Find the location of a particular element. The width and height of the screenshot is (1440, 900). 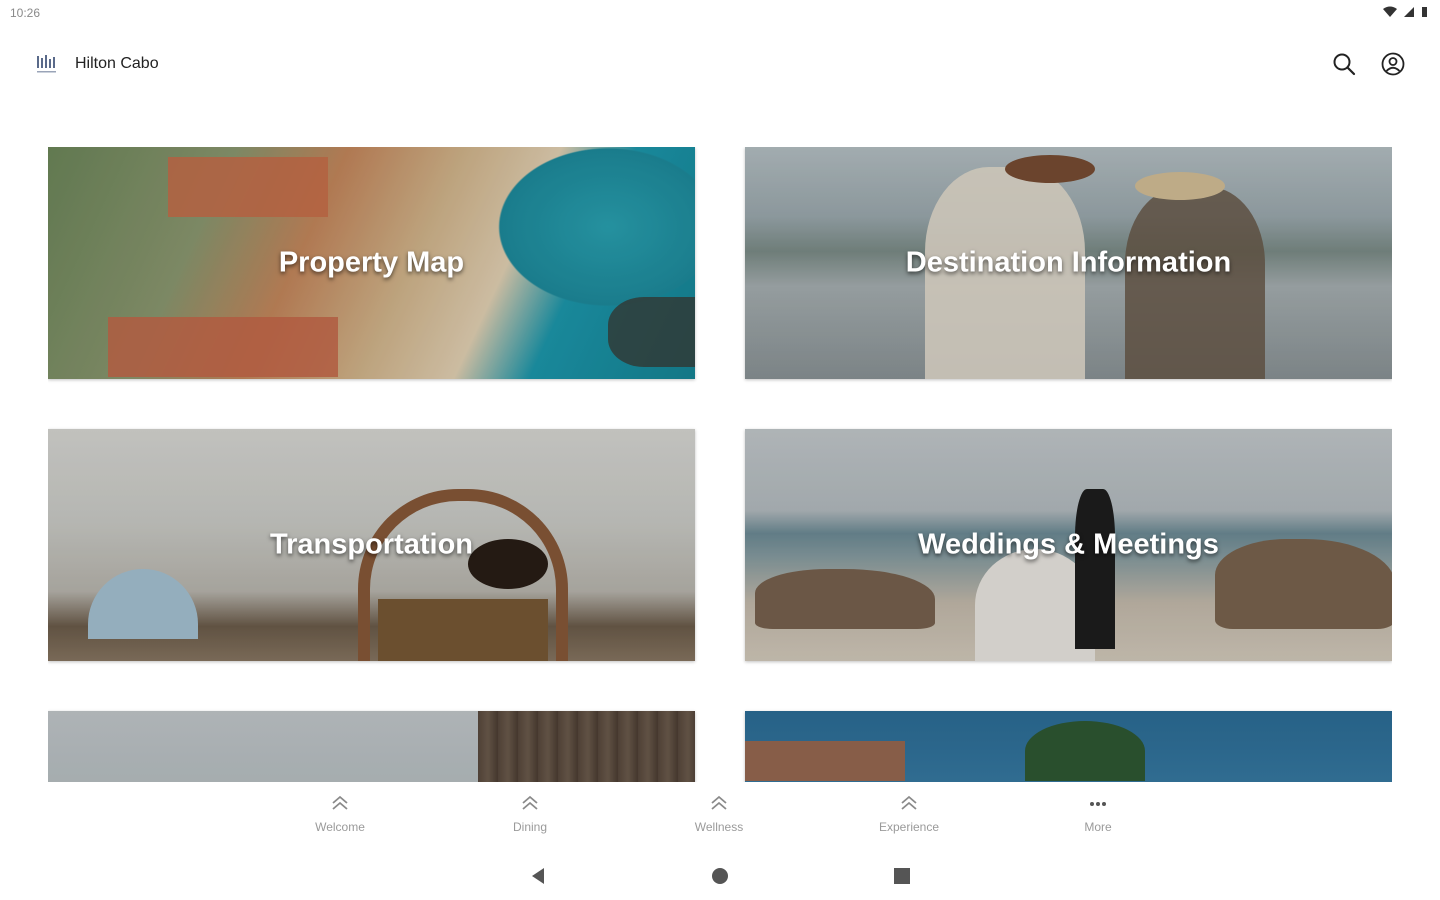

nav-more: More is located at coordinates (1098, 819).